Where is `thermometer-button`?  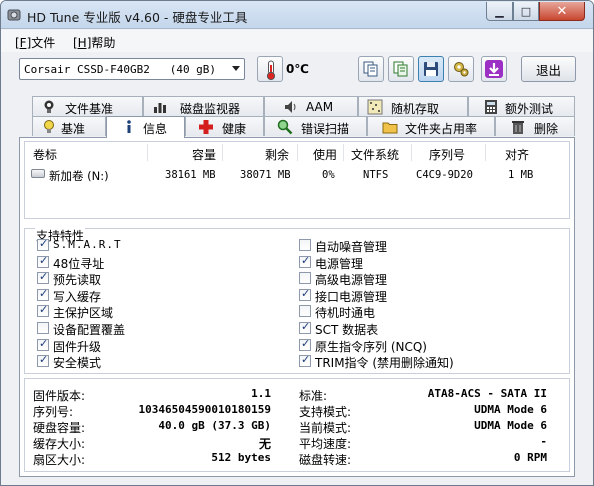
thermometer-button is located at coordinates (270, 69).